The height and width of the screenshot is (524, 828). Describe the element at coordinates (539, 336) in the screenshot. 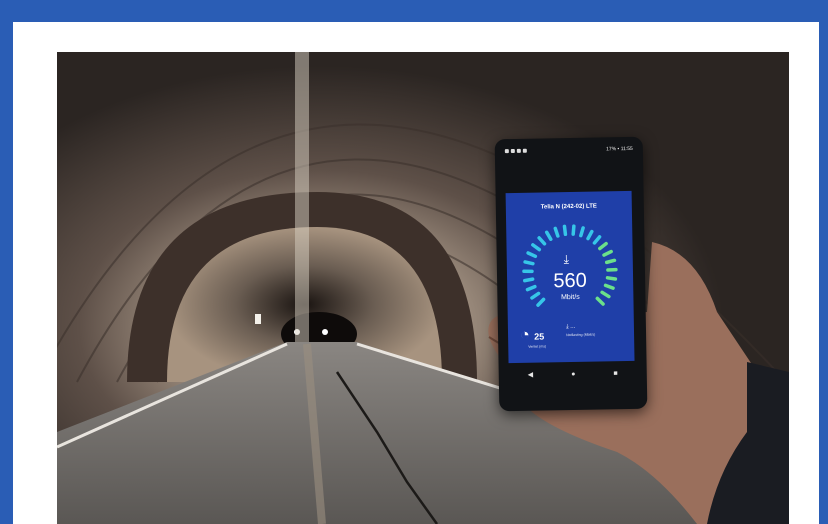

I see `ping-value: 25` at that location.